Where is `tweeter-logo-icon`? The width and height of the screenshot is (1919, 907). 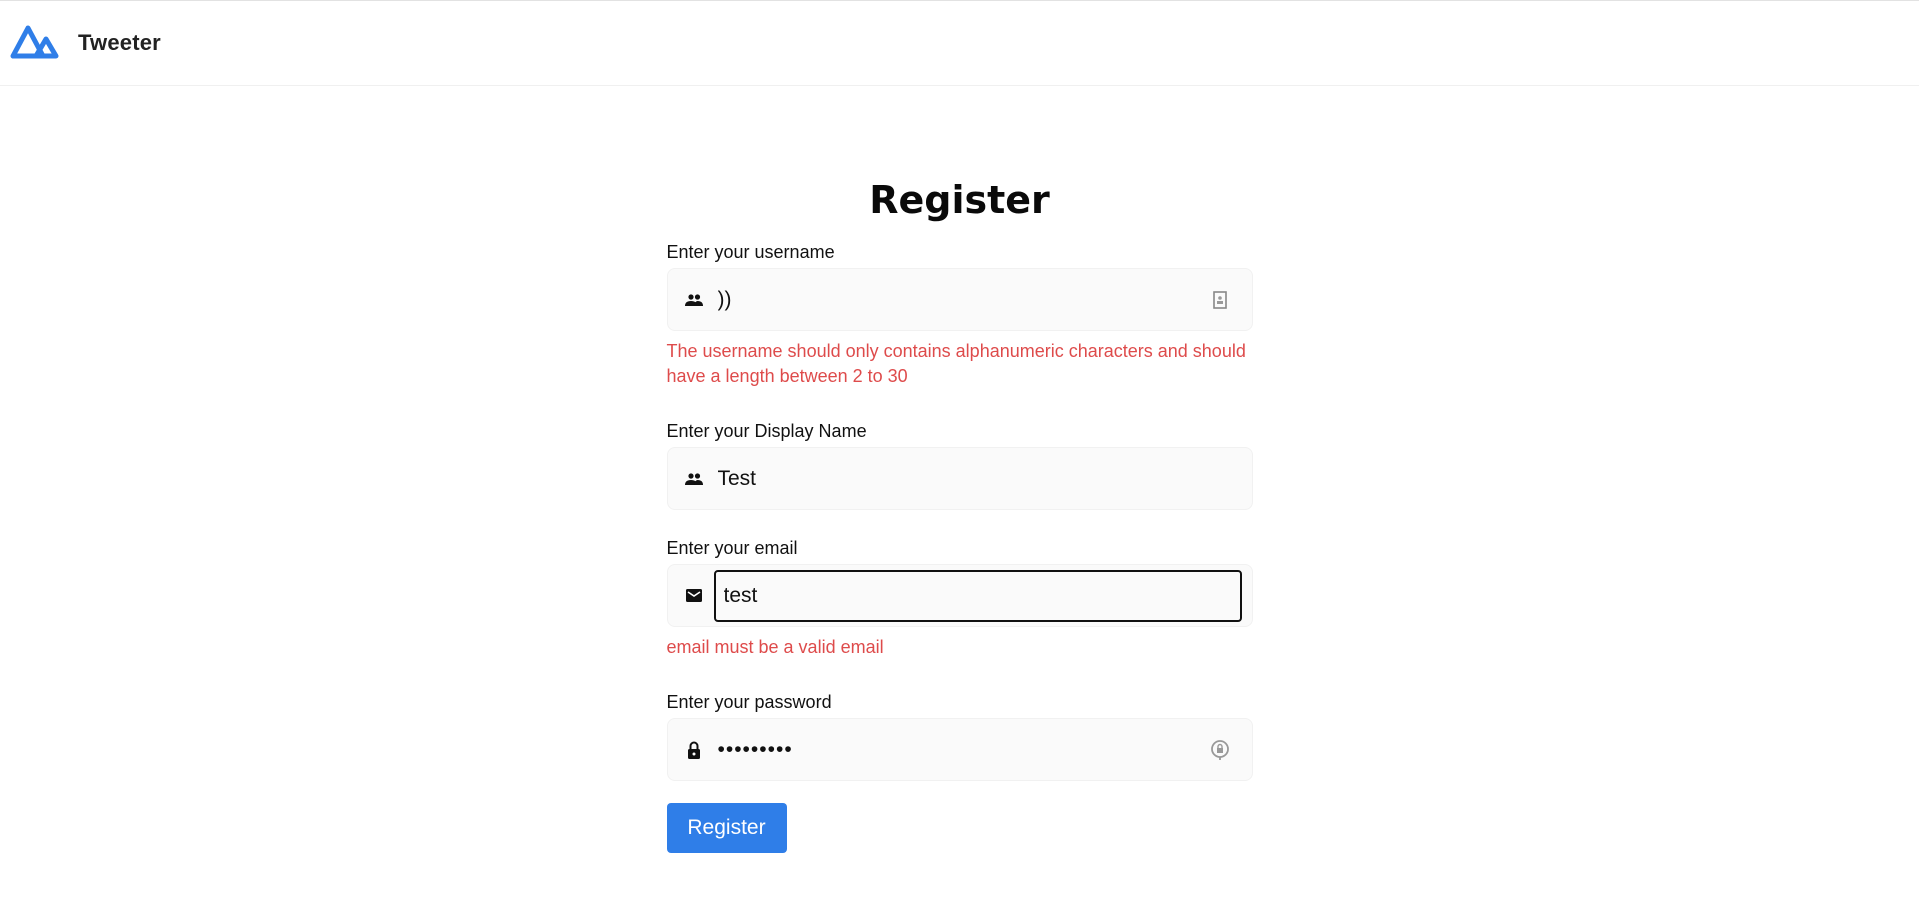
tweeter-logo-icon is located at coordinates (35, 43).